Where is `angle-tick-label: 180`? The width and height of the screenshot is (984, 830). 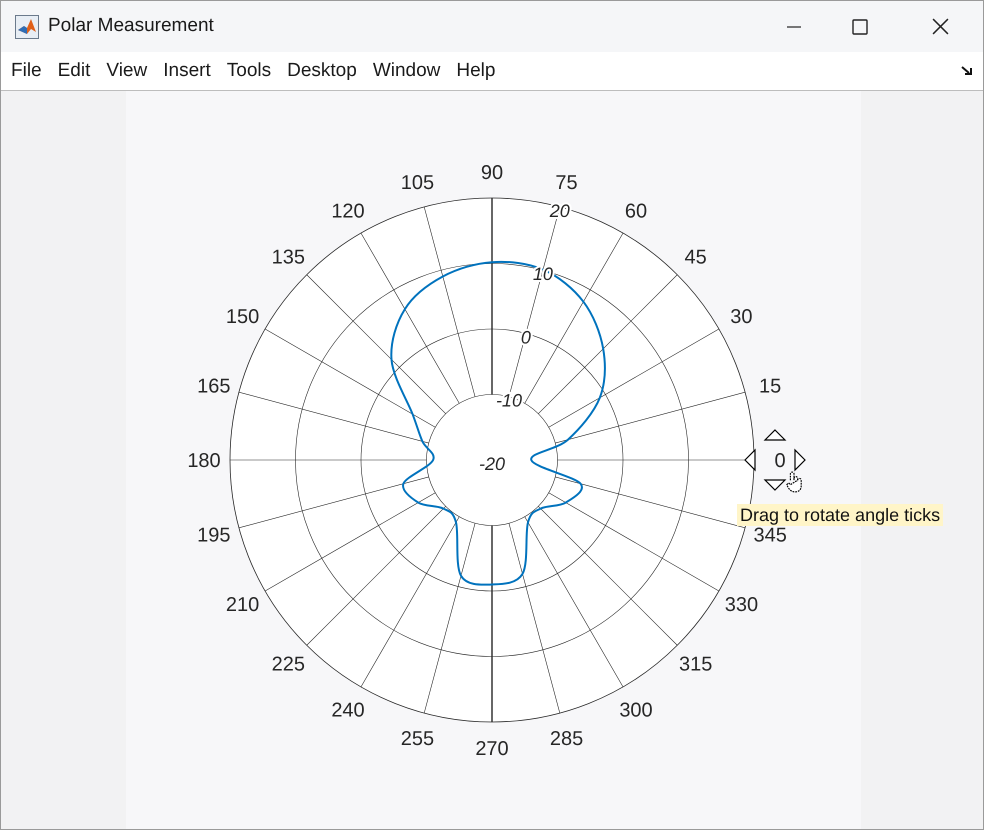 angle-tick-label: 180 is located at coordinates (204, 461).